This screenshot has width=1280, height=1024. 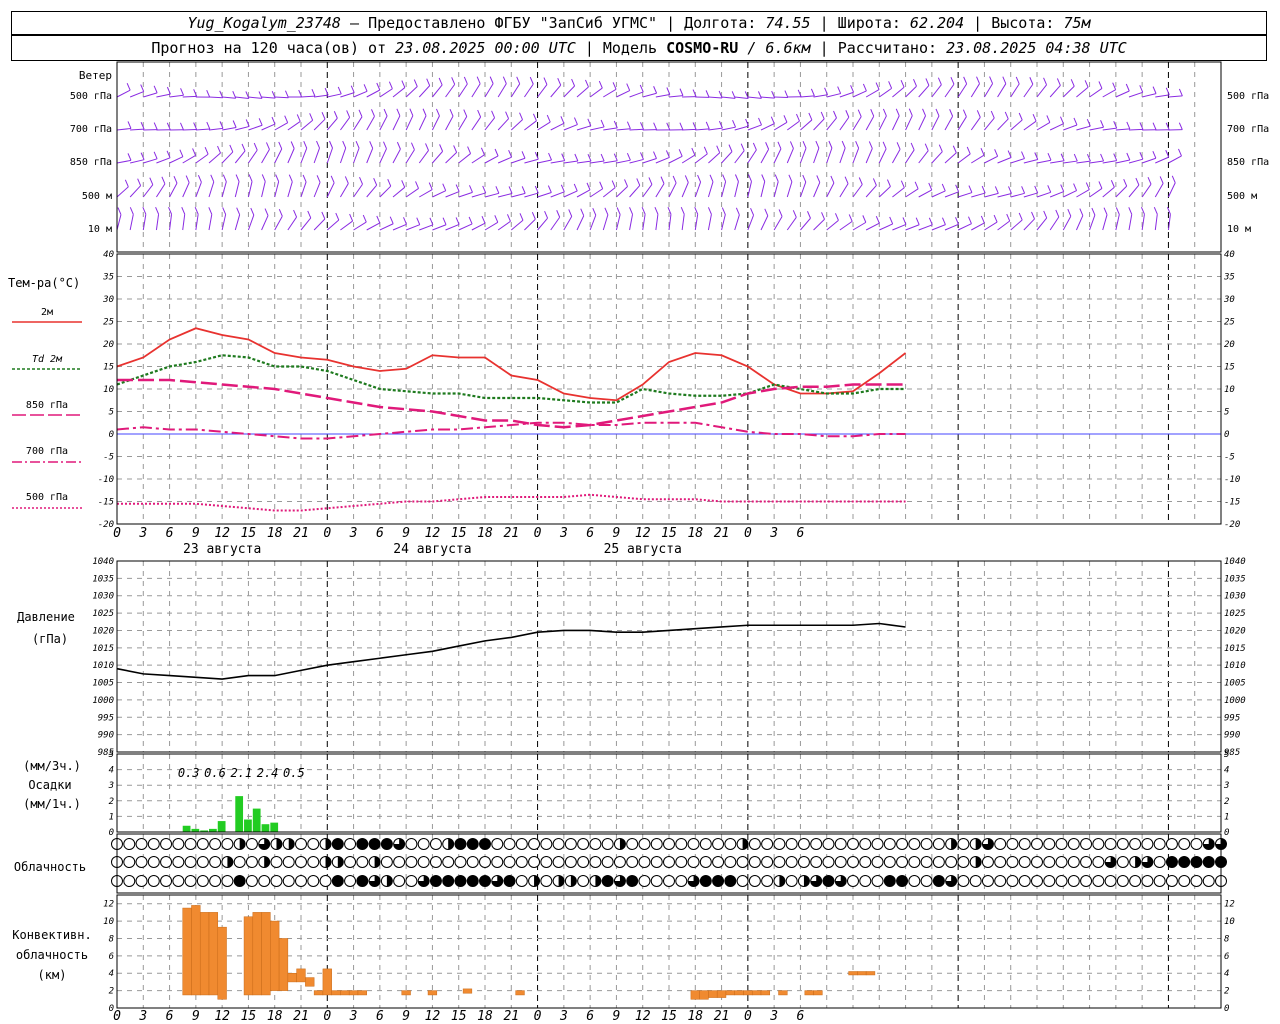 I want to click on y-tick-right-prec: 5, so click(x=1226, y=755).